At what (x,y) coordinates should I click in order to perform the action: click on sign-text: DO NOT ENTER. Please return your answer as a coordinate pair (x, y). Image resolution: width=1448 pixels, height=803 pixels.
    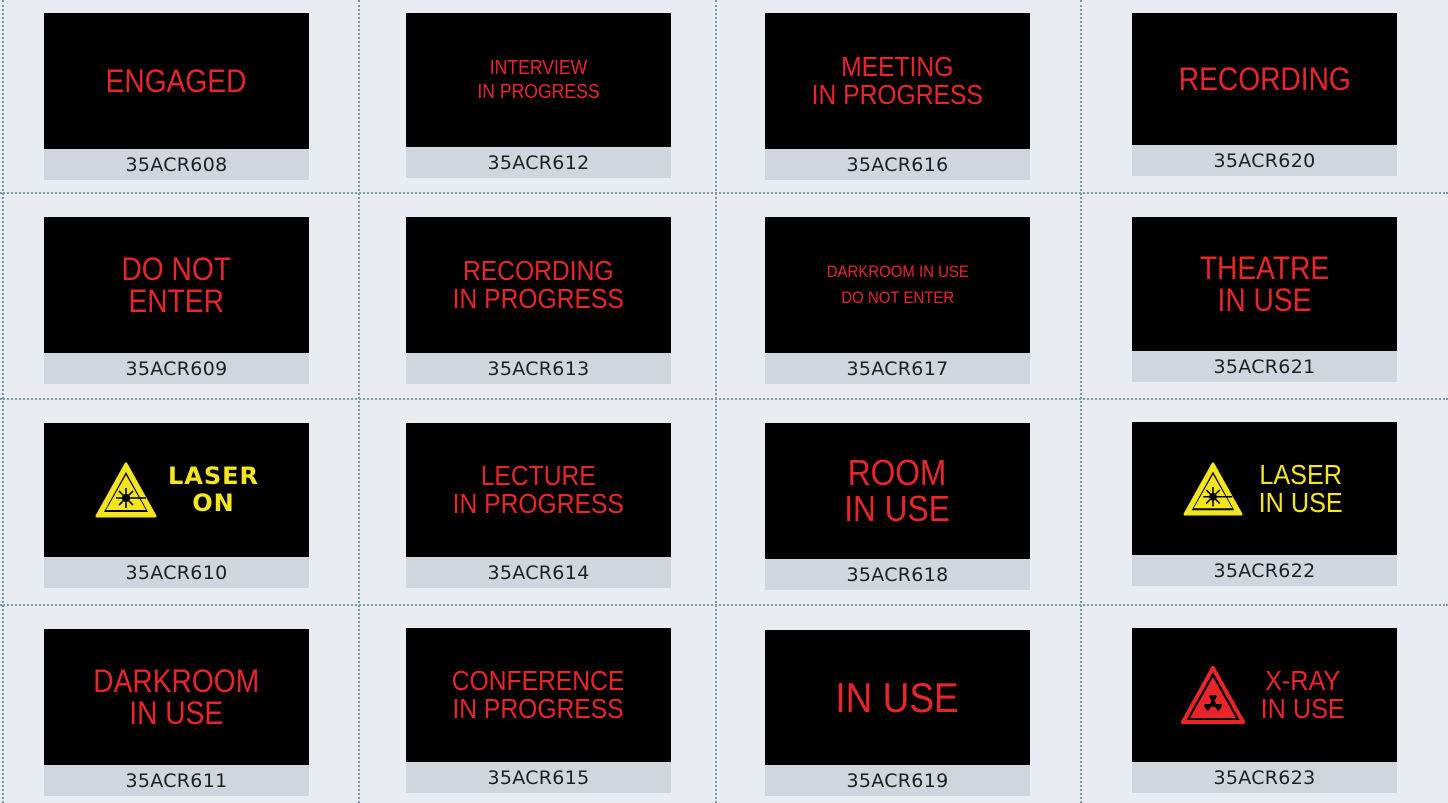
    Looking at the image, I should click on (176, 285).